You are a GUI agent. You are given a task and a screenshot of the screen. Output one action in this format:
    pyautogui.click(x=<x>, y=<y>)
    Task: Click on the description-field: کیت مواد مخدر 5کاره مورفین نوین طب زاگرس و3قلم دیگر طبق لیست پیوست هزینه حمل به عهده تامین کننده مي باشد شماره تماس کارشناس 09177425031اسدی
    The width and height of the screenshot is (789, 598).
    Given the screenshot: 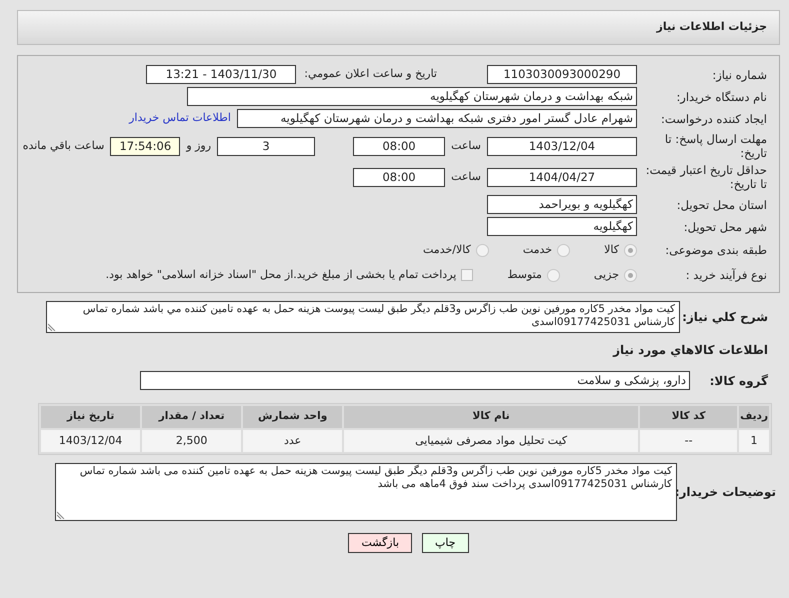 What is the action you would take?
    pyautogui.click(x=363, y=317)
    